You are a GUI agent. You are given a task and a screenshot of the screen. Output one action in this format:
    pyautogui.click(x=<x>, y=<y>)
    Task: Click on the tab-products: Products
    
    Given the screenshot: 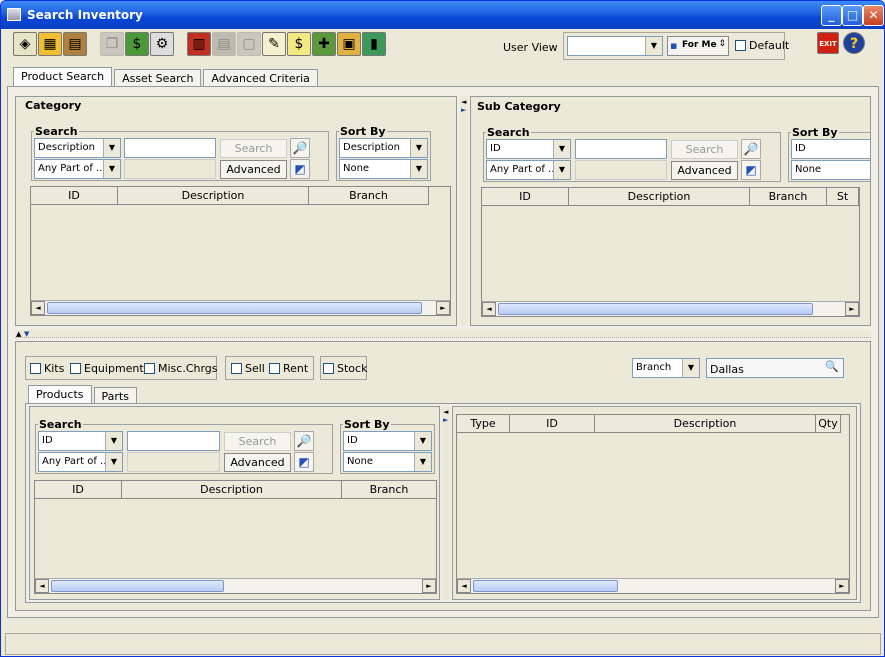 What is the action you would take?
    pyautogui.click(x=60, y=395)
    